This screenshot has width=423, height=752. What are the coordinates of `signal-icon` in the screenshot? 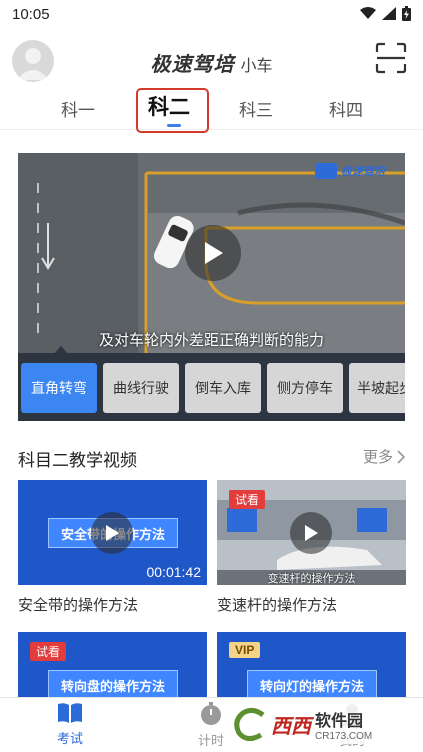 It's located at (389, 13).